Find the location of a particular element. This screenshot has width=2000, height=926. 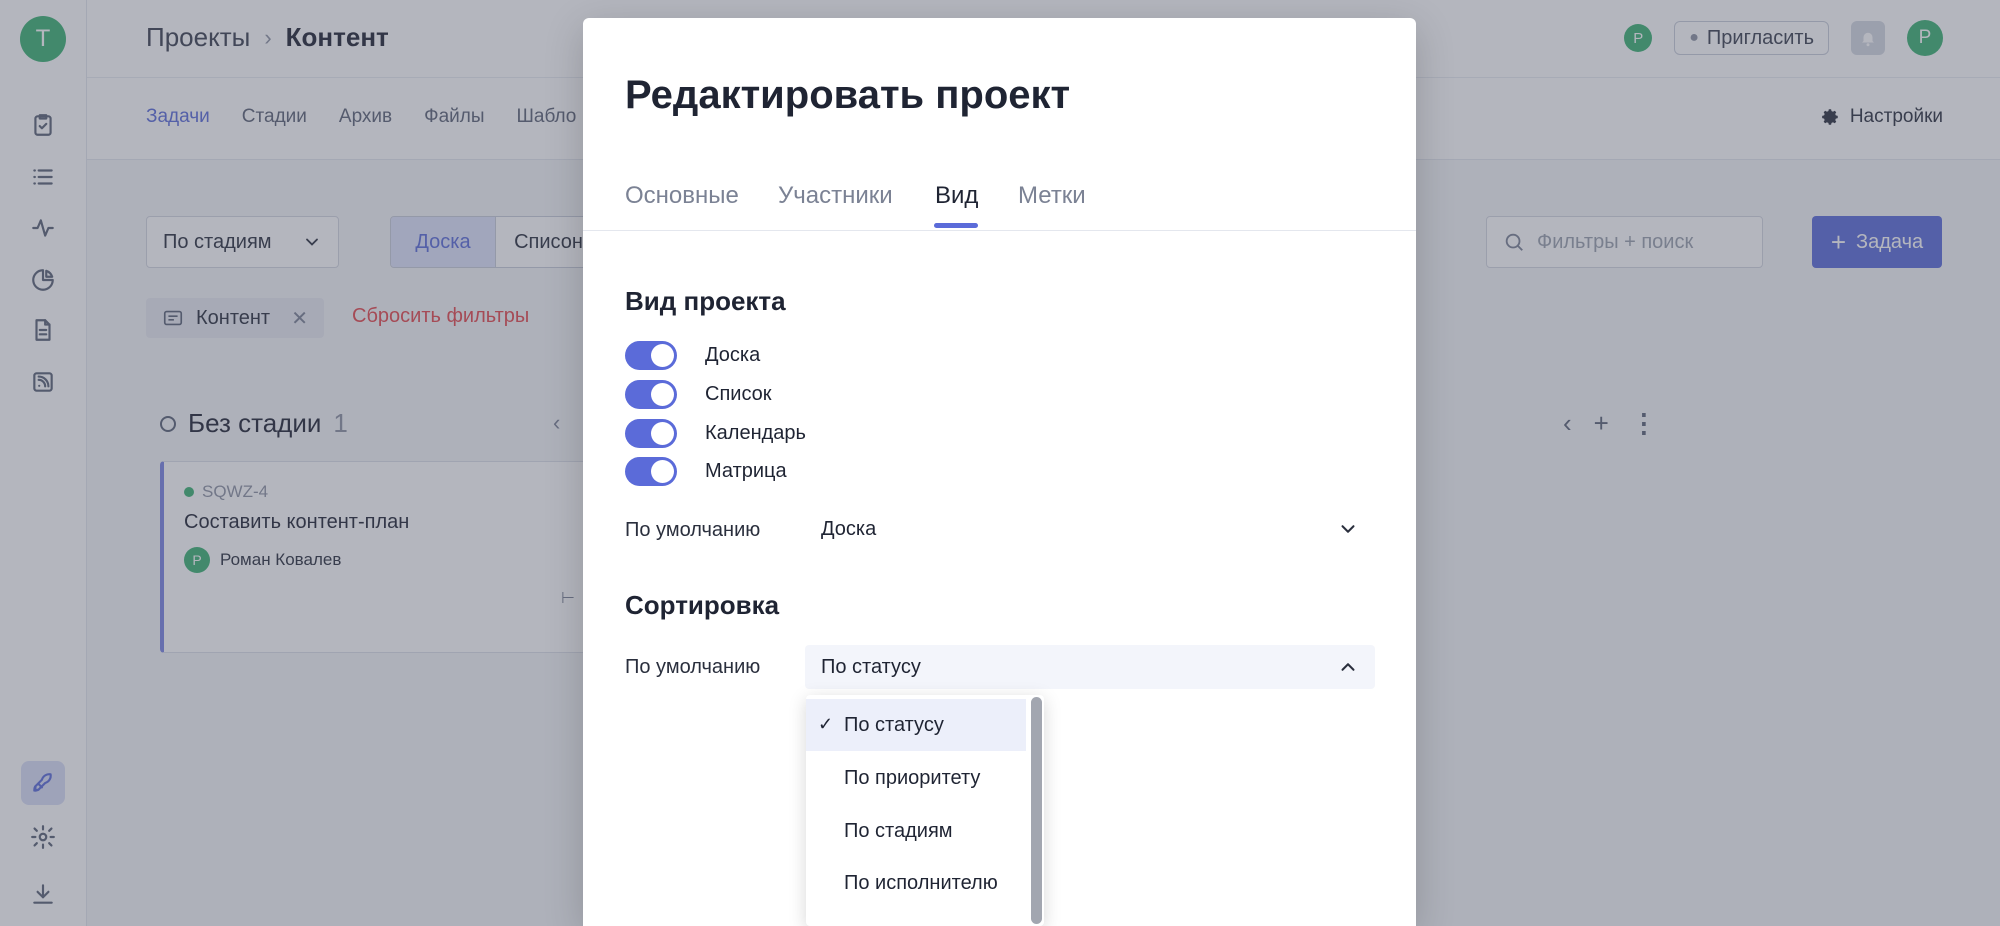

option-label: По стадиям is located at coordinates (898, 830).